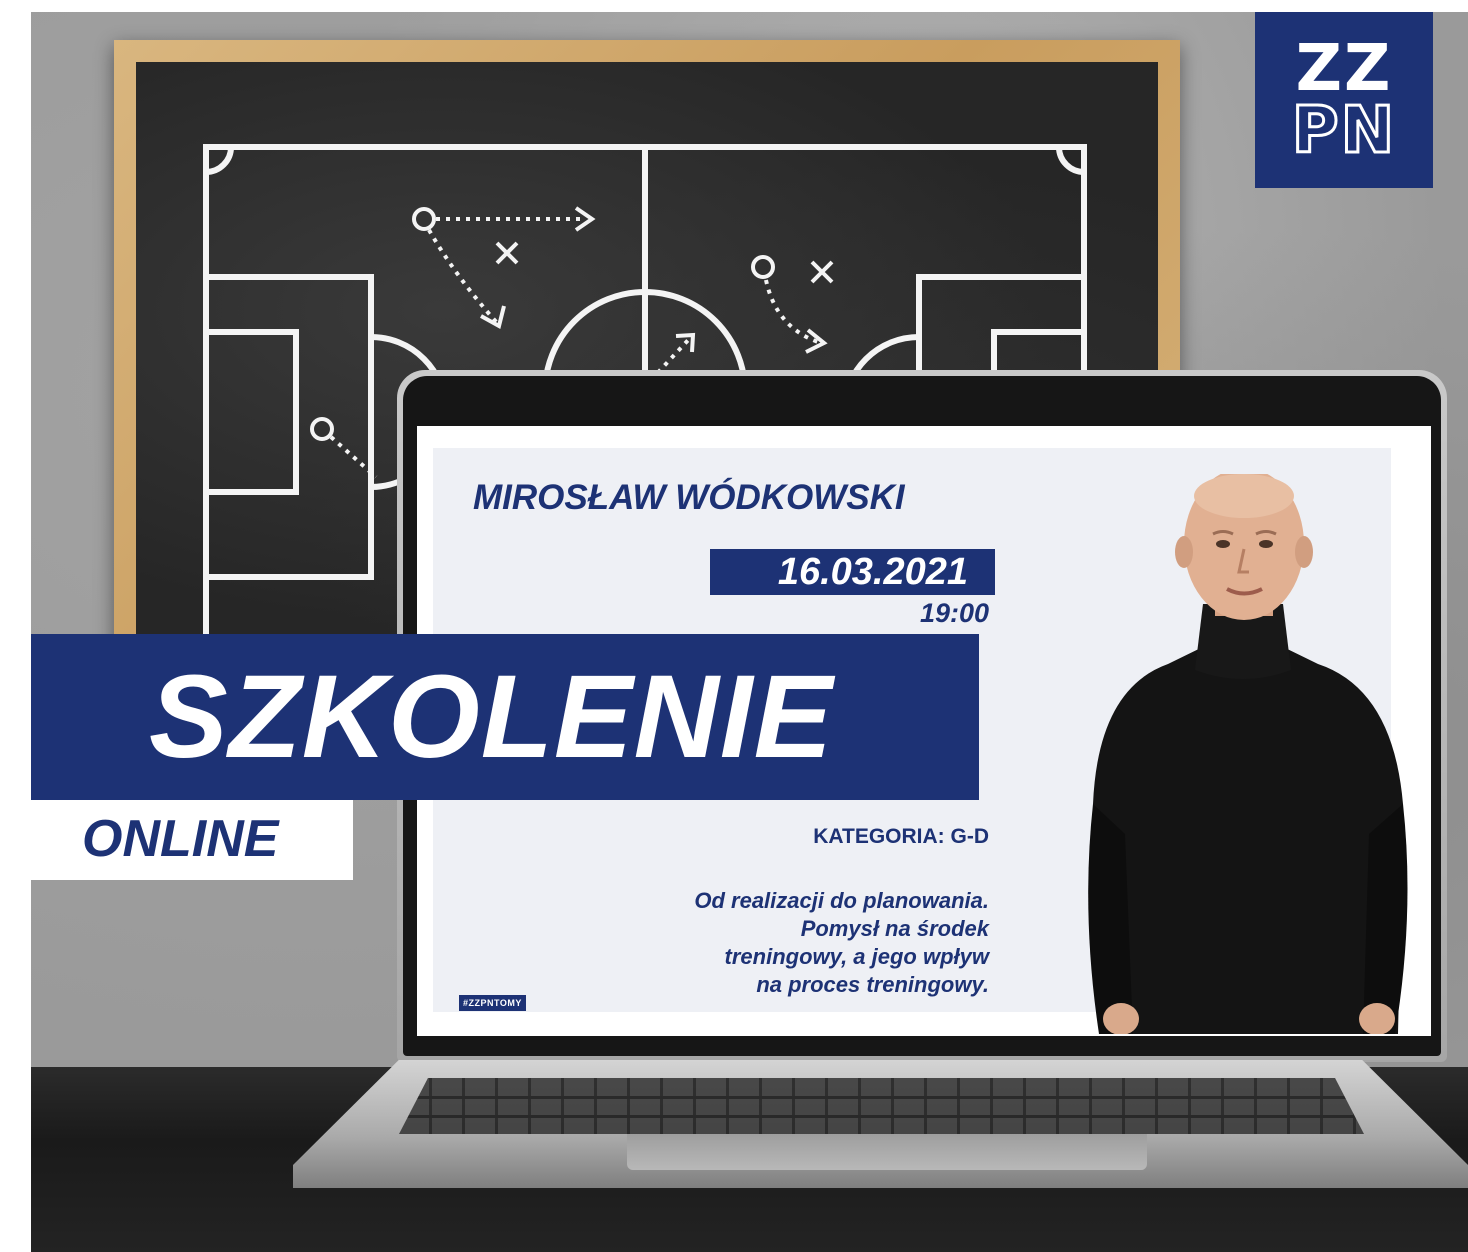  I want to click on banner-title: SZKOLENIE, so click(491, 717).